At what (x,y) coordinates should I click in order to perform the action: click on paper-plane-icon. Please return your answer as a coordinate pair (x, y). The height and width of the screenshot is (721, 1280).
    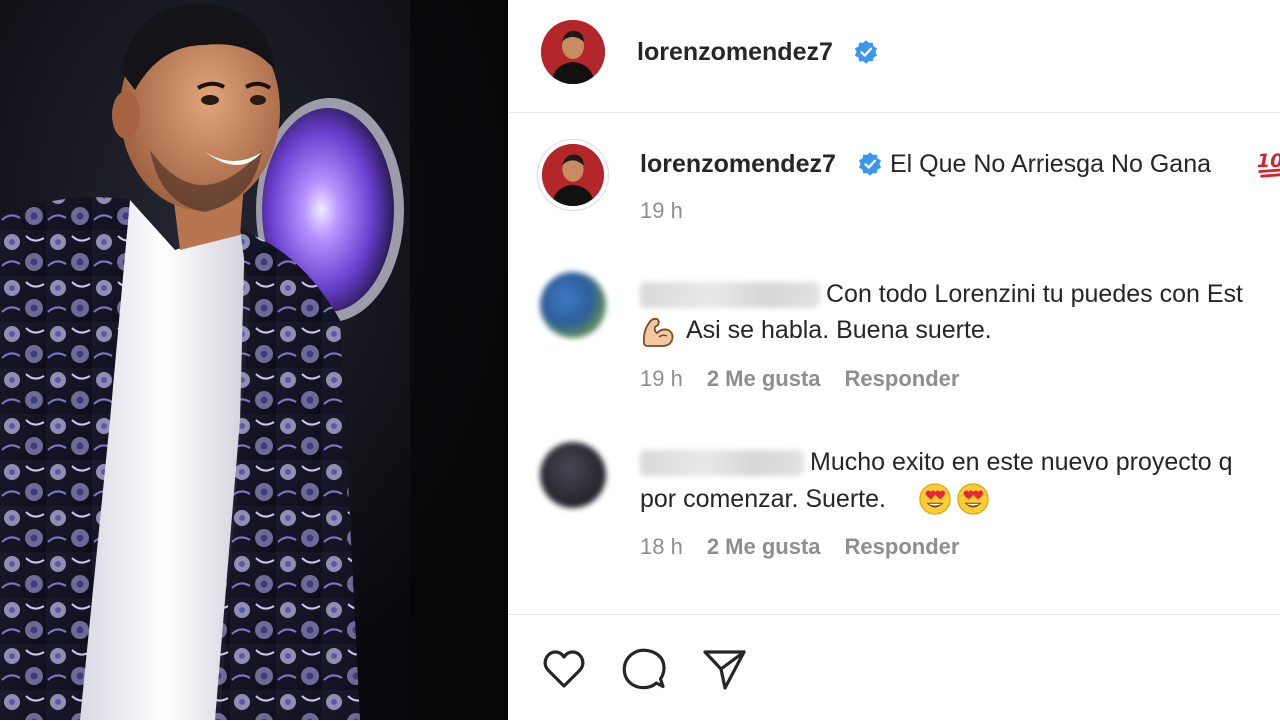
    Looking at the image, I should click on (724, 669).